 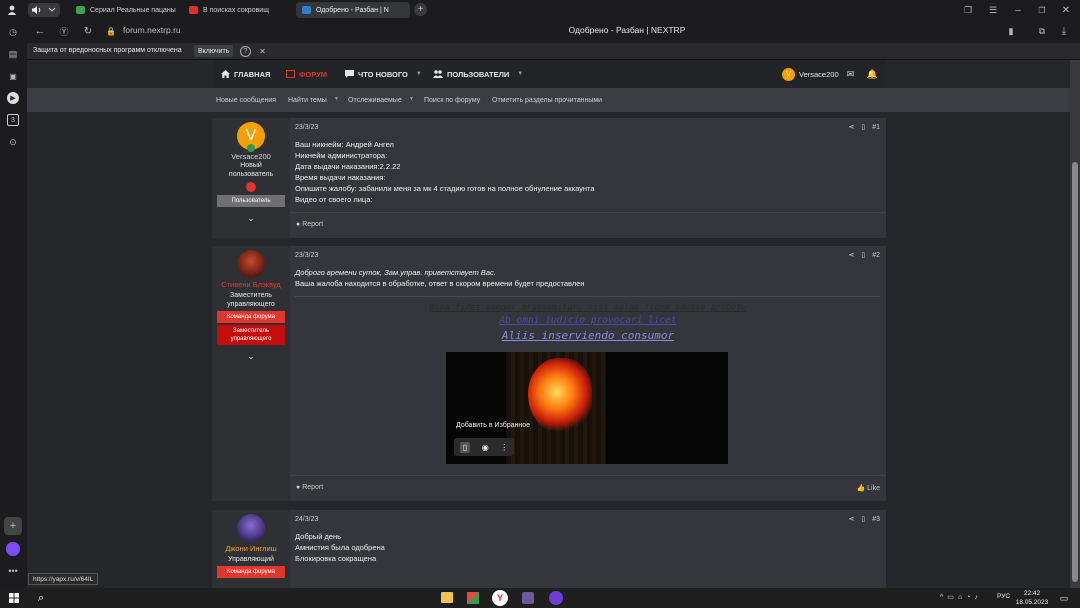 I want to click on search-icon: ⌕, so click(x=41, y=598).